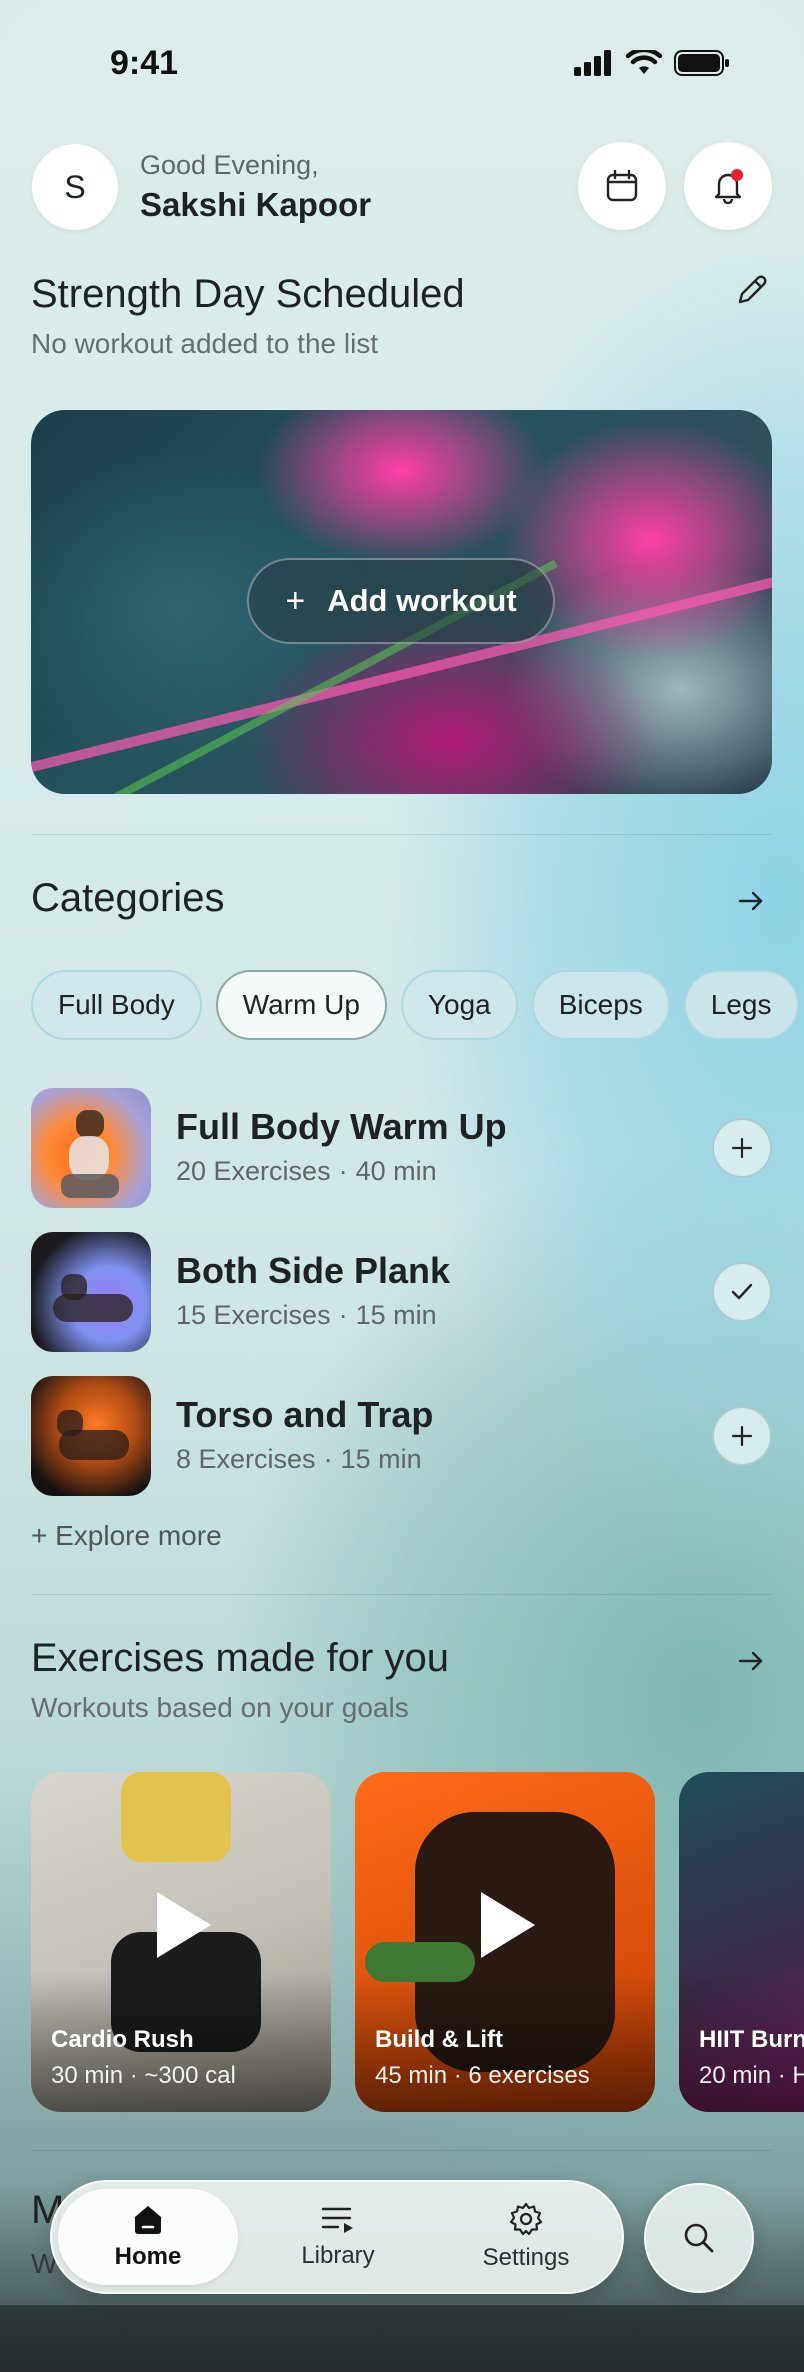 The width and height of the screenshot is (804, 2372). I want to click on bell-icon, so click(728, 186).